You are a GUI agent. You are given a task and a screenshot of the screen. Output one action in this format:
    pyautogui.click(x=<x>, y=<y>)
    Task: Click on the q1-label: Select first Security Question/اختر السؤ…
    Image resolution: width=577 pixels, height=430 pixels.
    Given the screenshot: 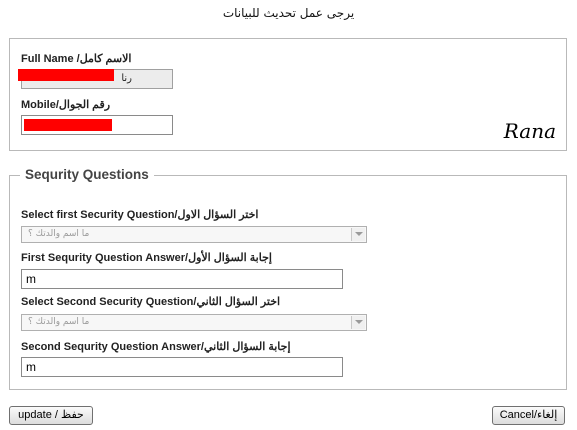 What is the action you would take?
    pyautogui.click(x=140, y=215)
    